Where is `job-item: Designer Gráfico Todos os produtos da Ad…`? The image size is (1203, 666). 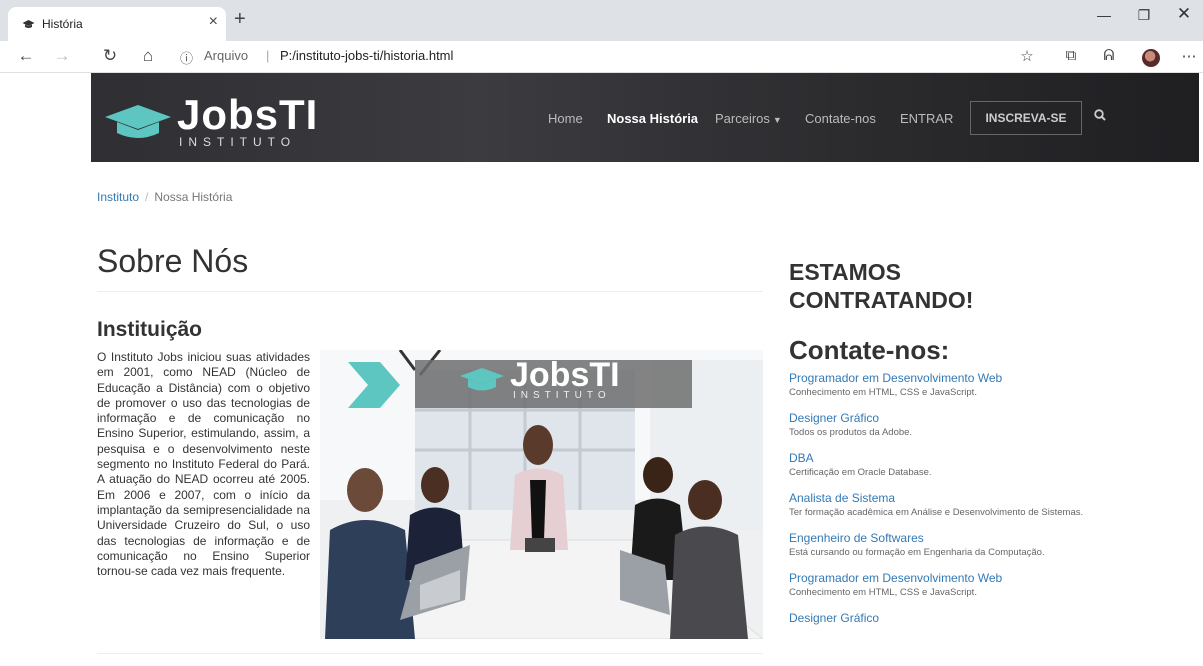
job-item: Designer Gráfico Todos os produtos da Ad… is located at coordinates (939, 425).